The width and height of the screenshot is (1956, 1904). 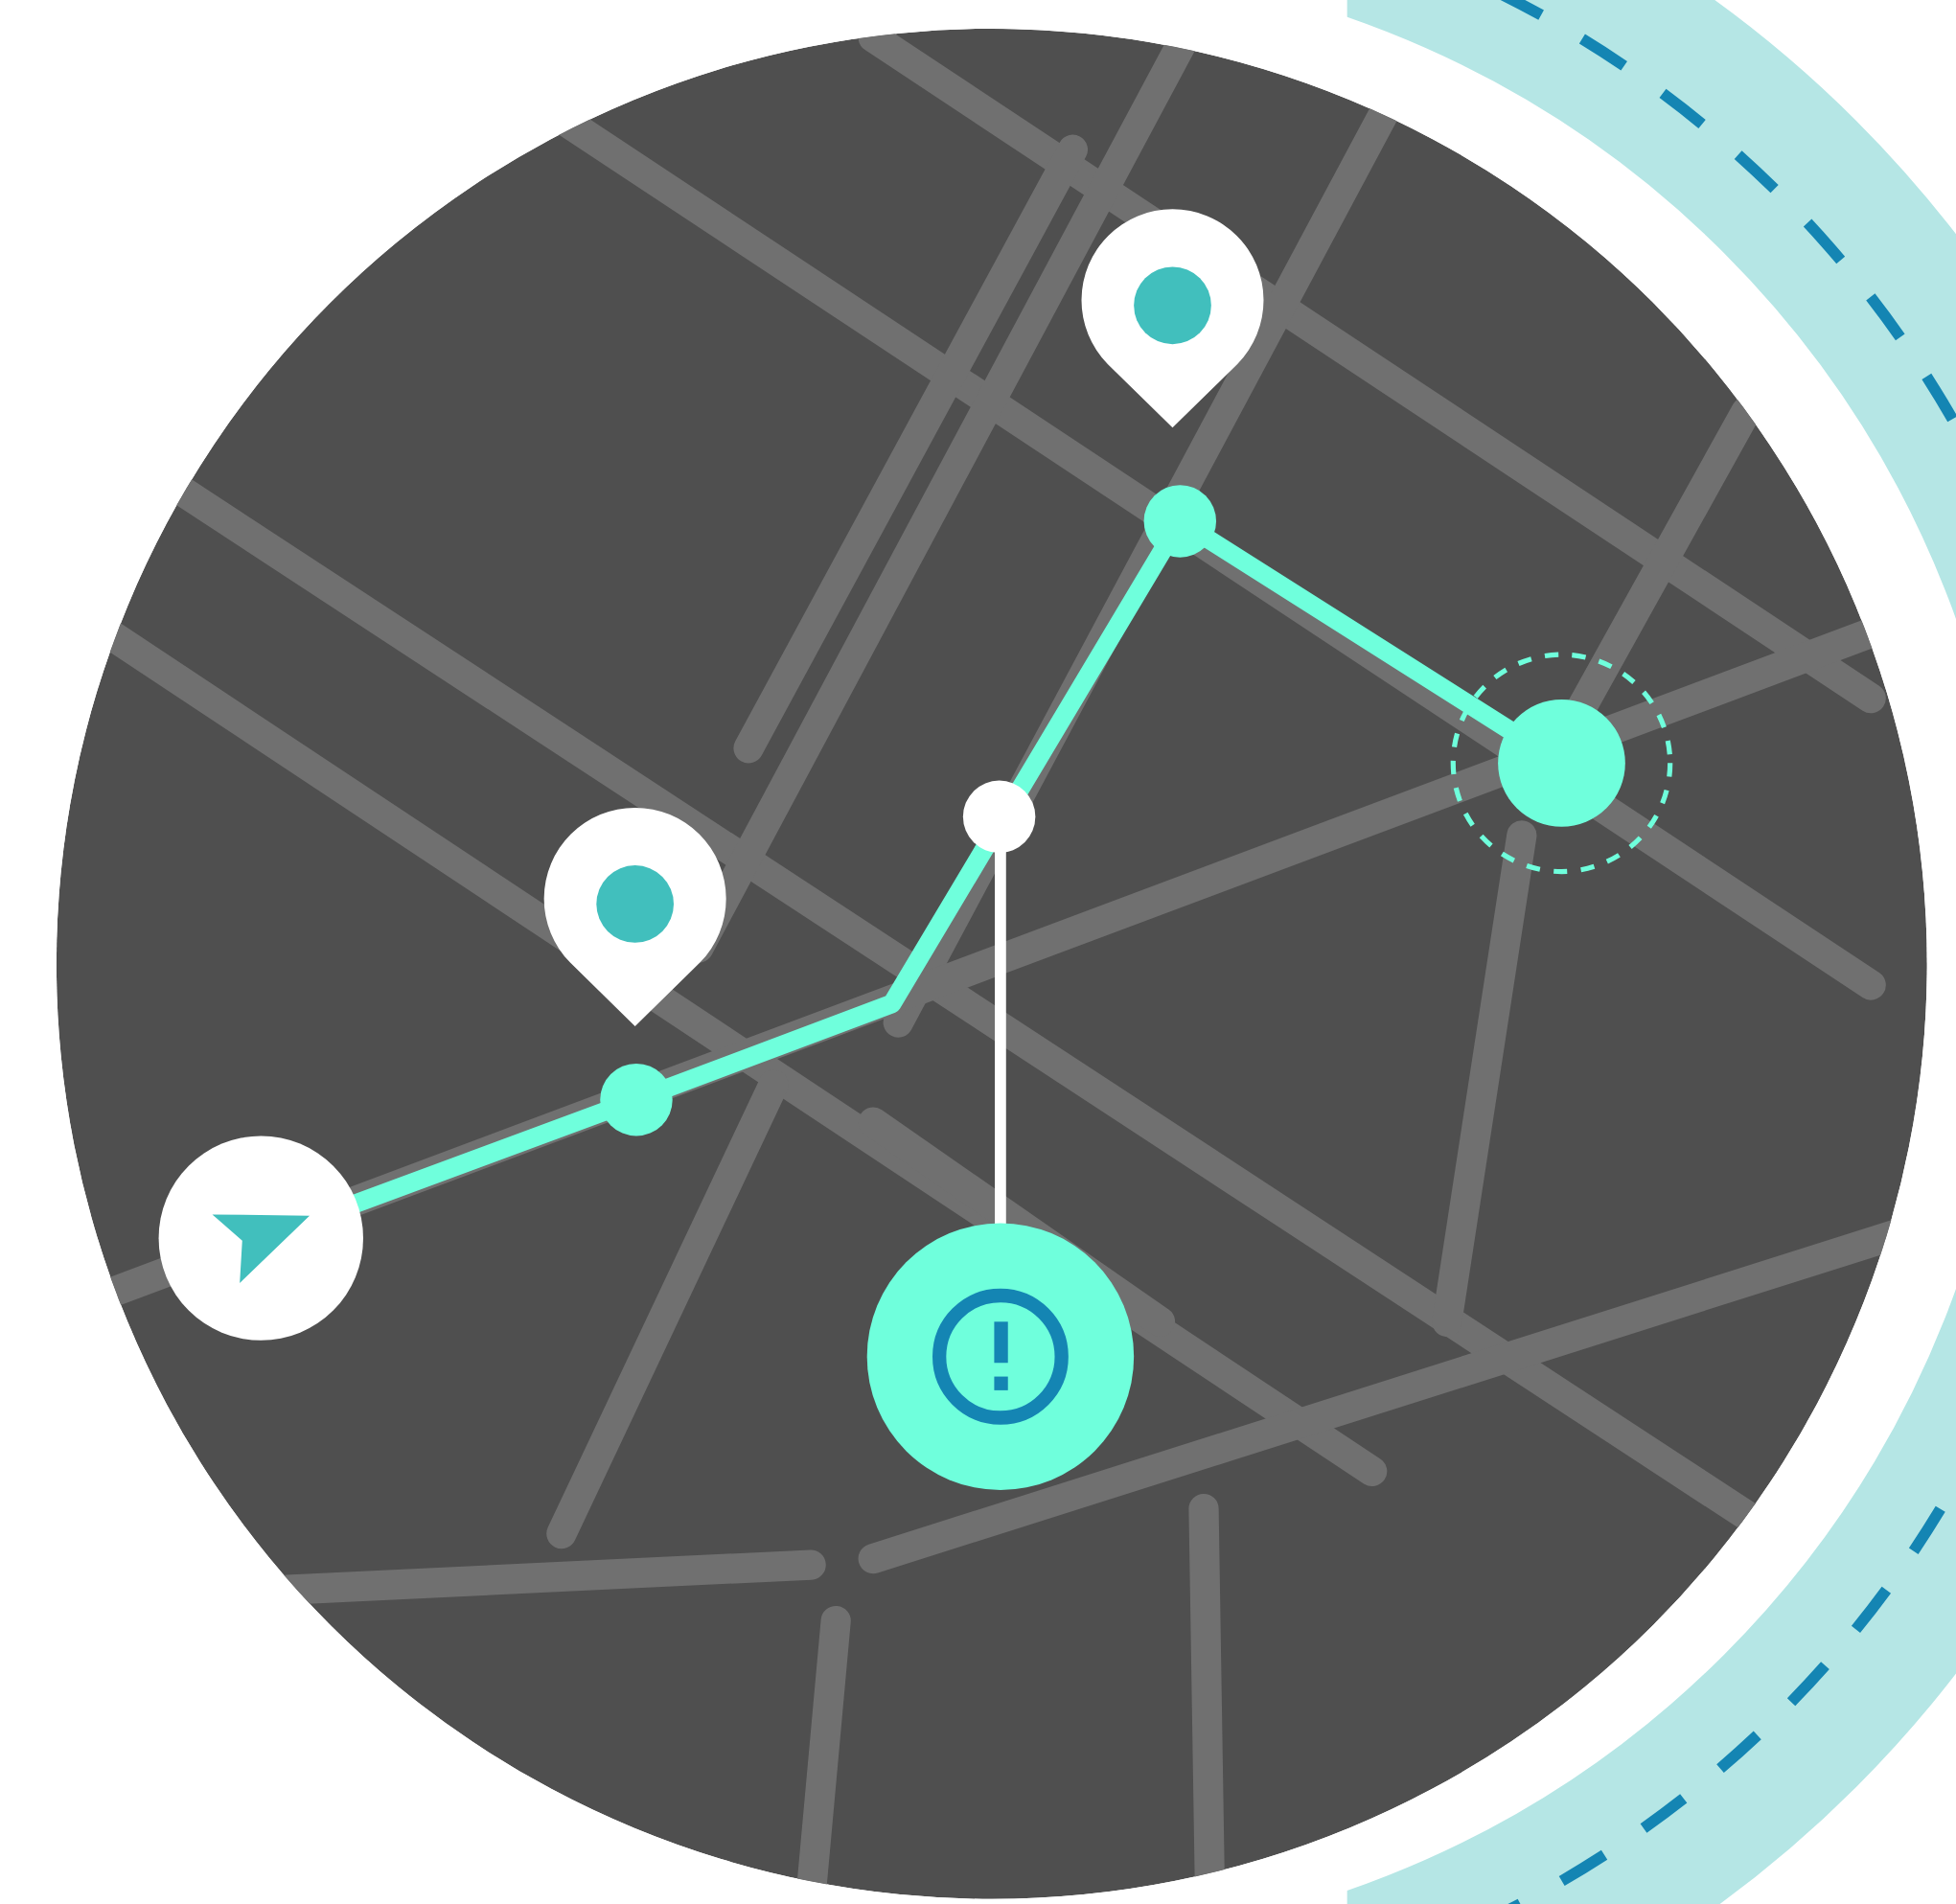 I want to click on junction-dot-icon, so click(x=999, y=817).